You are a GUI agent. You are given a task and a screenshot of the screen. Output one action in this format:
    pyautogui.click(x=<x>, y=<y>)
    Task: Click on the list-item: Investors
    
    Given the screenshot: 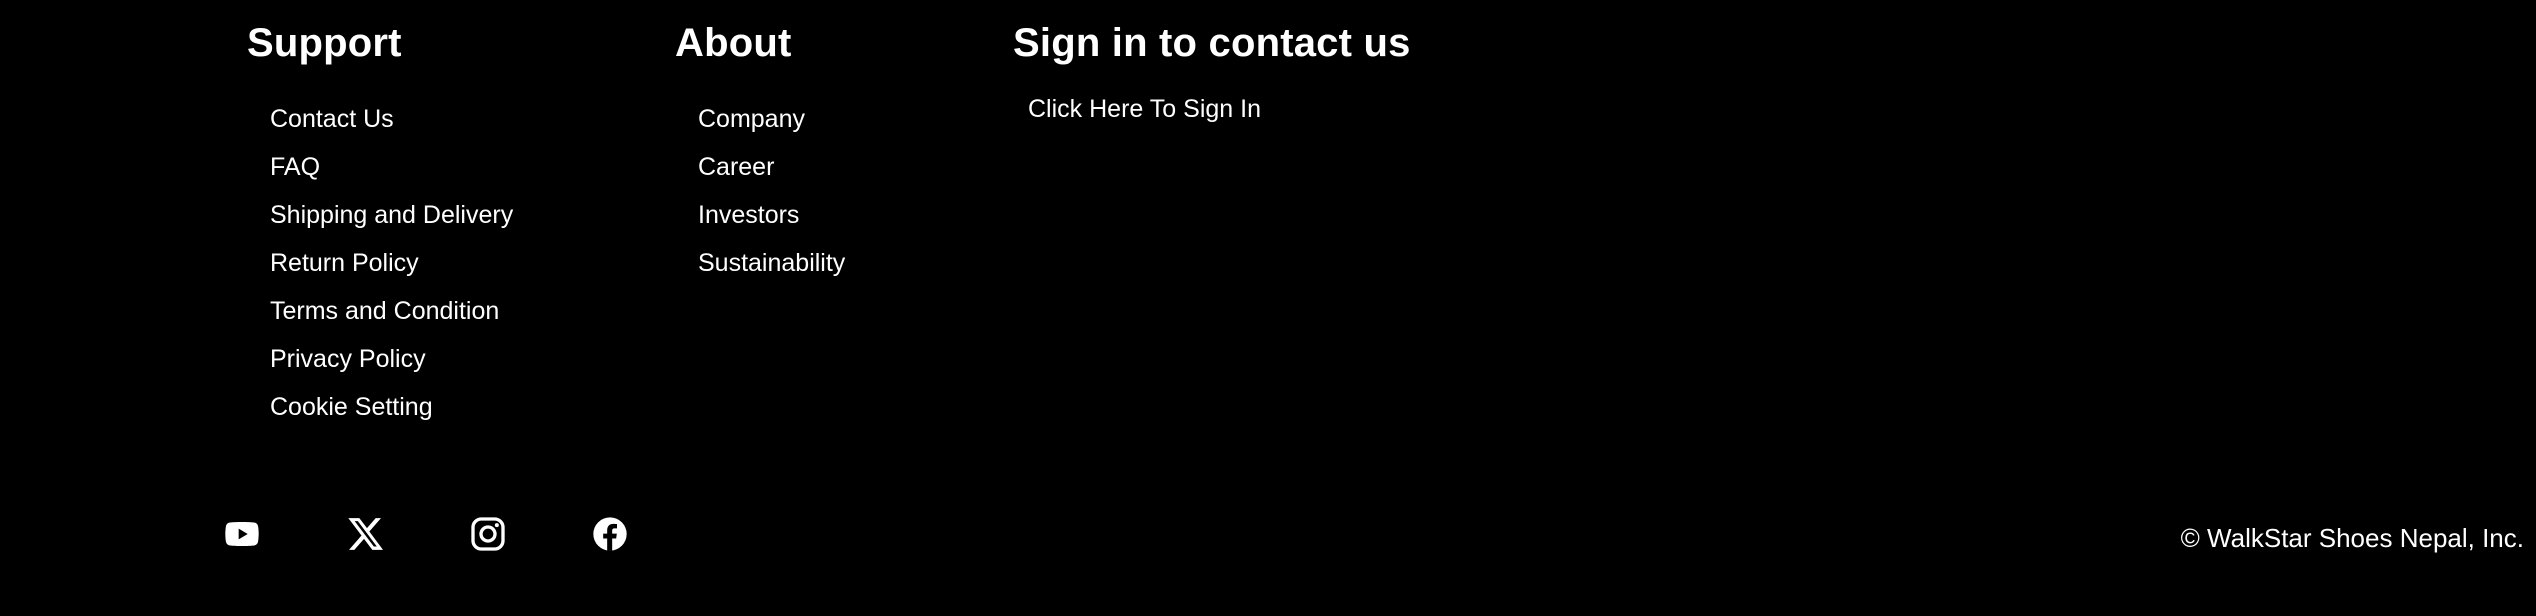 What is the action you would take?
    pyautogui.click(x=771, y=222)
    